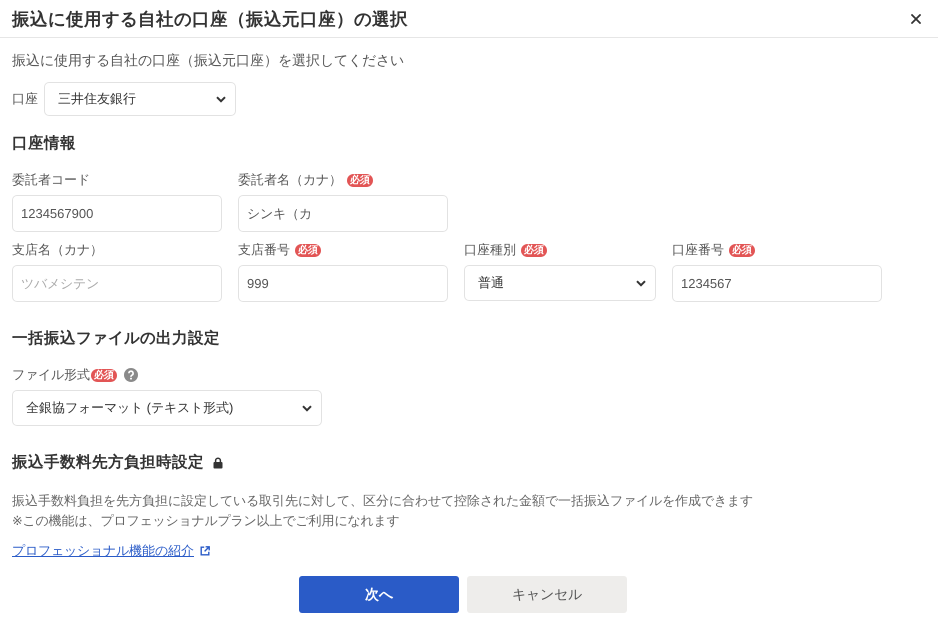 This screenshot has height=625, width=938. What do you see at coordinates (51, 375) in the screenshot?
I see `field-label: ファイル形式` at bounding box center [51, 375].